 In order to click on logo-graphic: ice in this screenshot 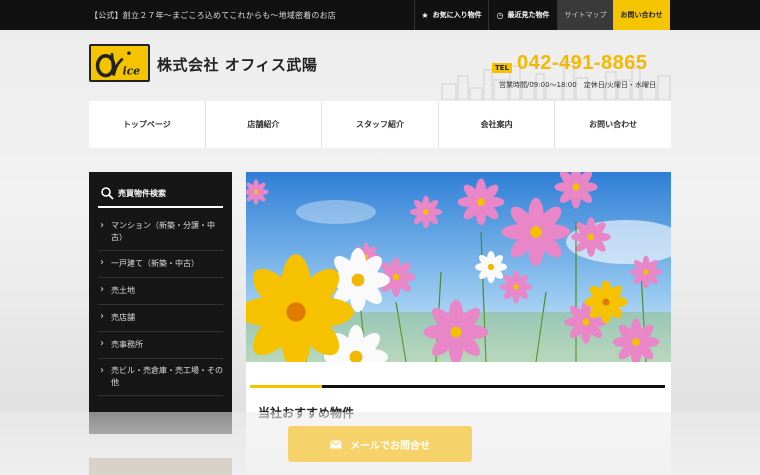, I will do `click(118, 64)`.